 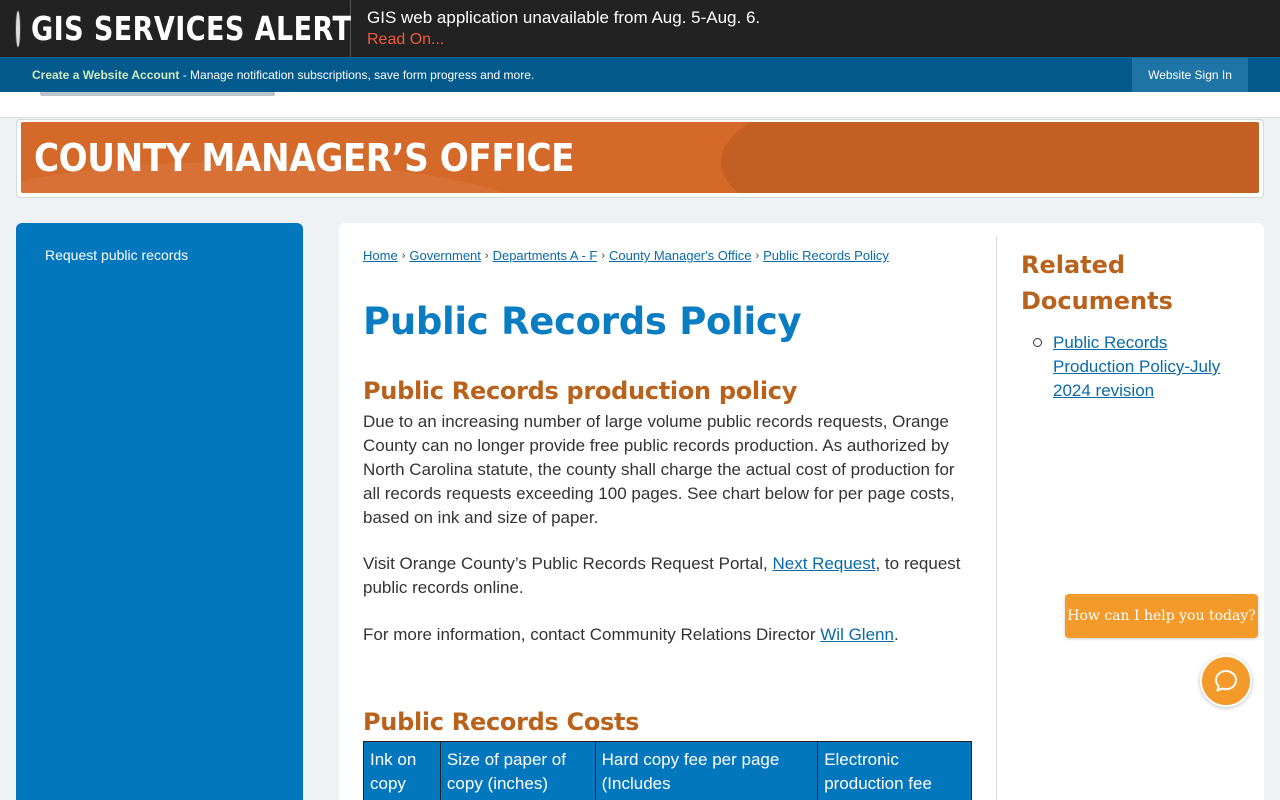 What do you see at coordinates (680, 255) in the screenshot?
I see `breadcrumb-county-managers-office: County Manager's Office` at bounding box center [680, 255].